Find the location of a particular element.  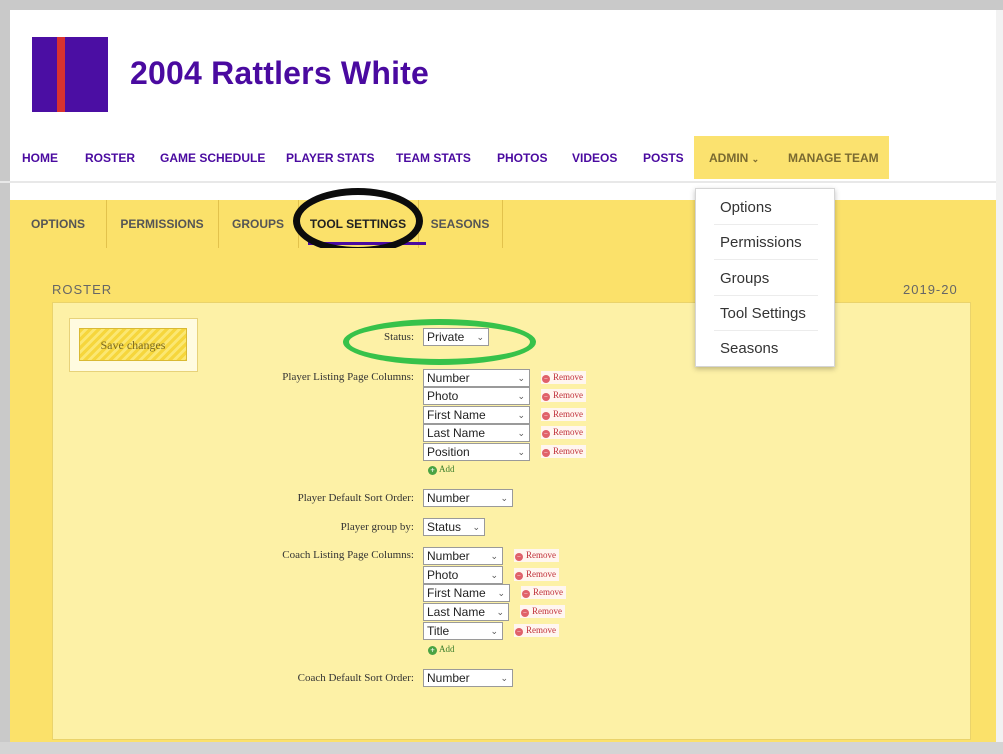

player-group-select: Status ⌄ is located at coordinates (454, 527).